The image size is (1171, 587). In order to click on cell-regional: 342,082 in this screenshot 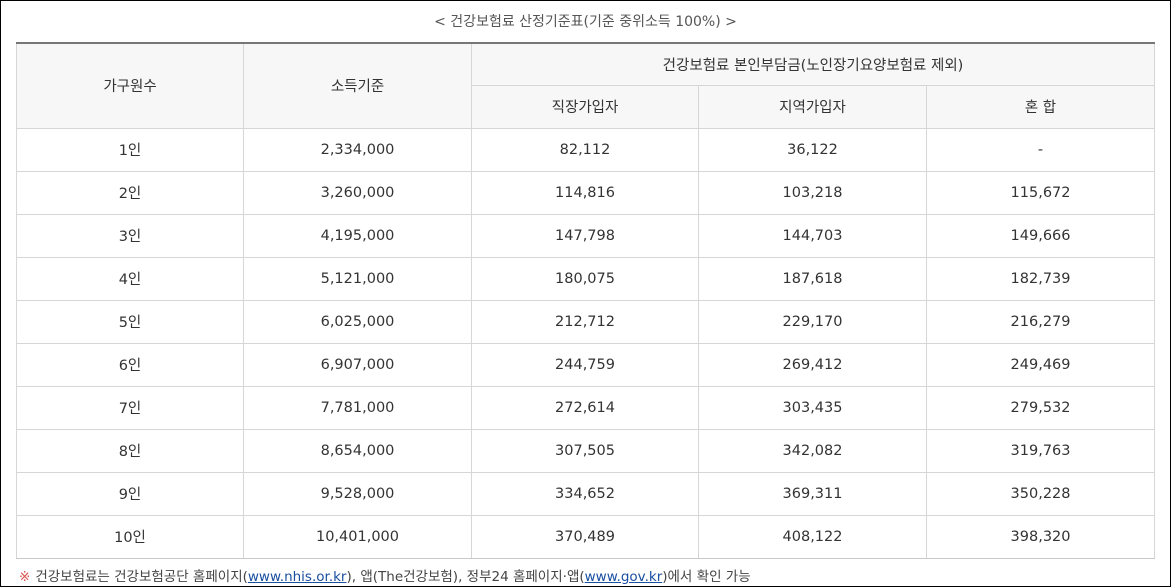, I will do `click(812, 450)`.